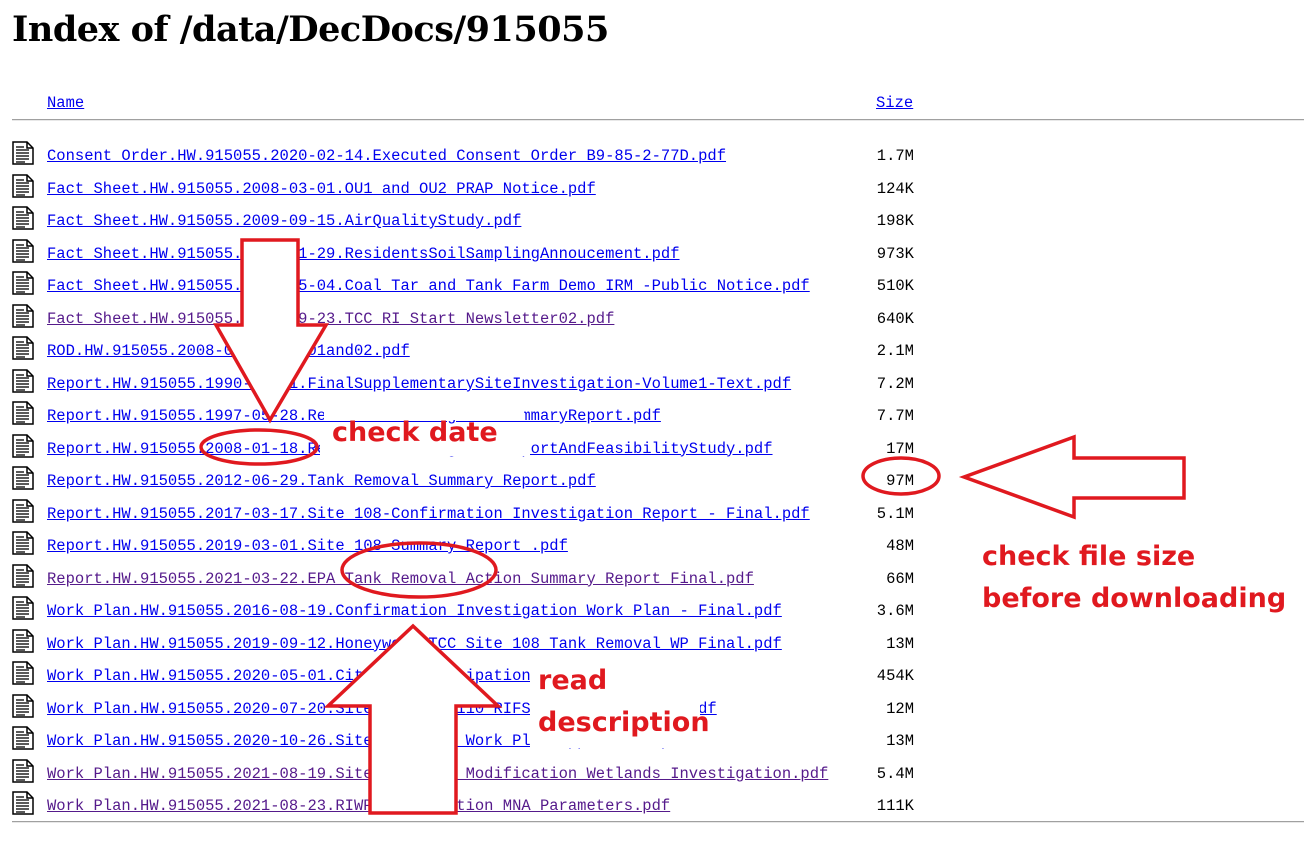 This screenshot has height=842, width=1304. What do you see at coordinates (900, 708) in the screenshot?
I see `file-size: 12M` at bounding box center [900, 708].